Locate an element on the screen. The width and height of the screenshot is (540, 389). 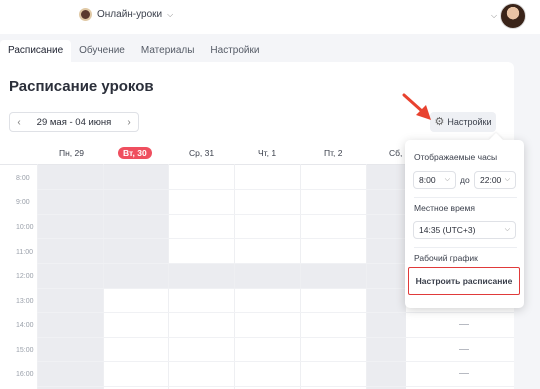
day-header: Ср, 31 is located at coordinates (201, 153).